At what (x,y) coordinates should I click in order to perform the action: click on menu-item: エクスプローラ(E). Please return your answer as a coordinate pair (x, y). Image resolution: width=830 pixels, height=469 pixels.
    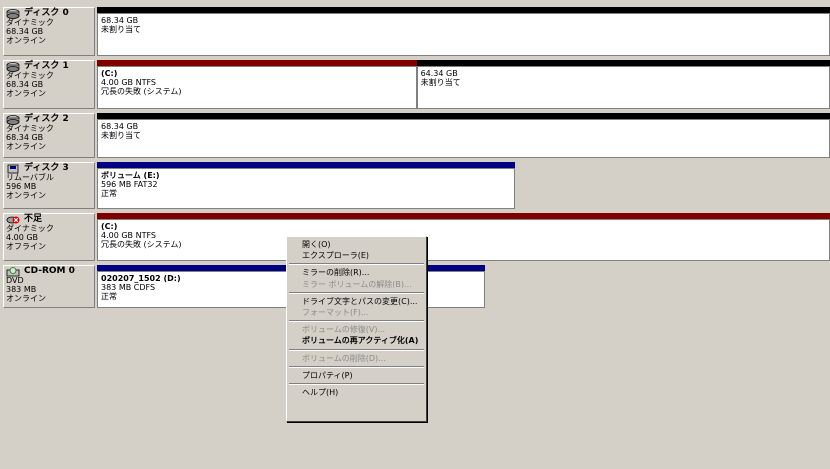
    Looking at the image, I should click on (356, 255).